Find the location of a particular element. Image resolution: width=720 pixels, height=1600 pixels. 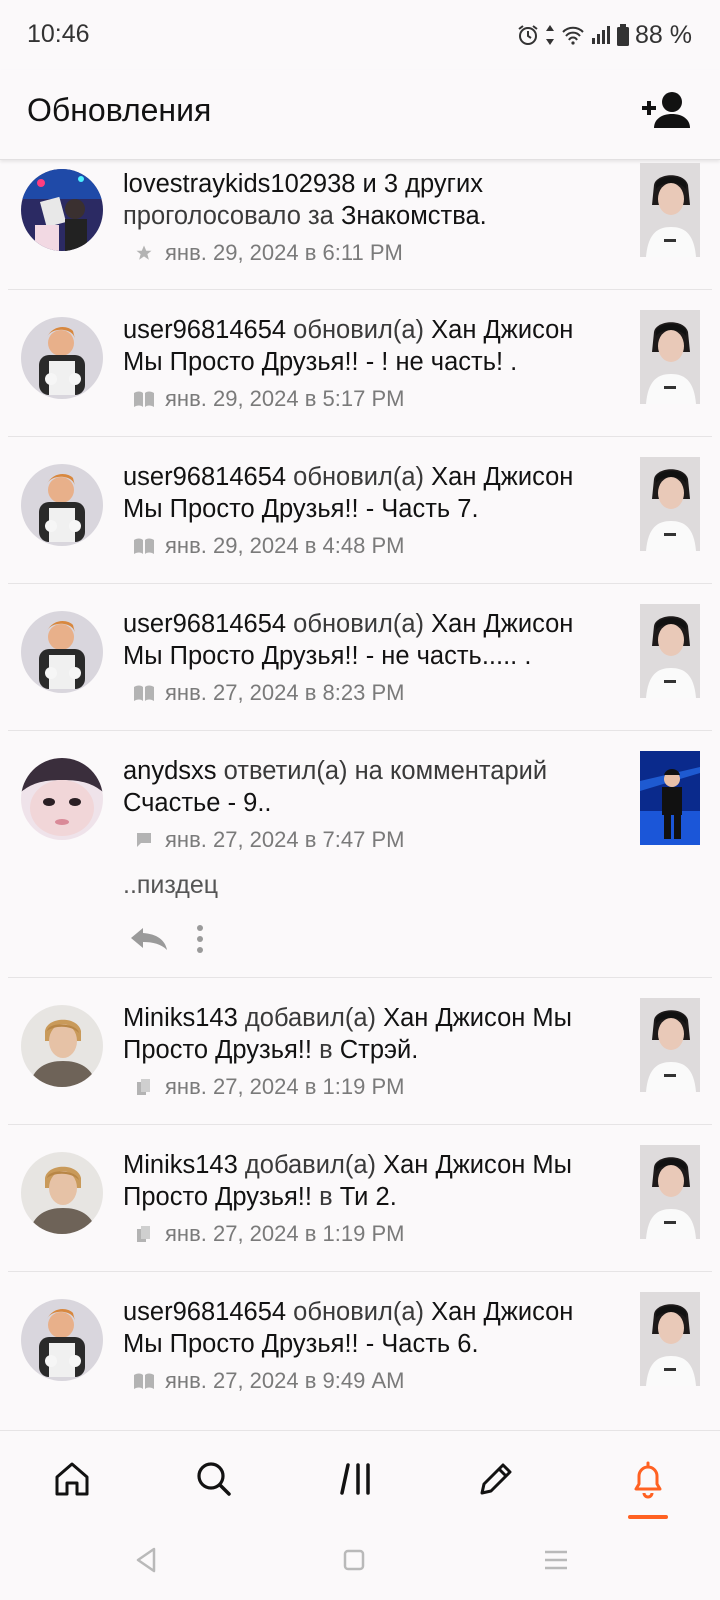

timestamp-row: янв. 29, 2024 в 5:17 PM is located at coordinates (370, 399).